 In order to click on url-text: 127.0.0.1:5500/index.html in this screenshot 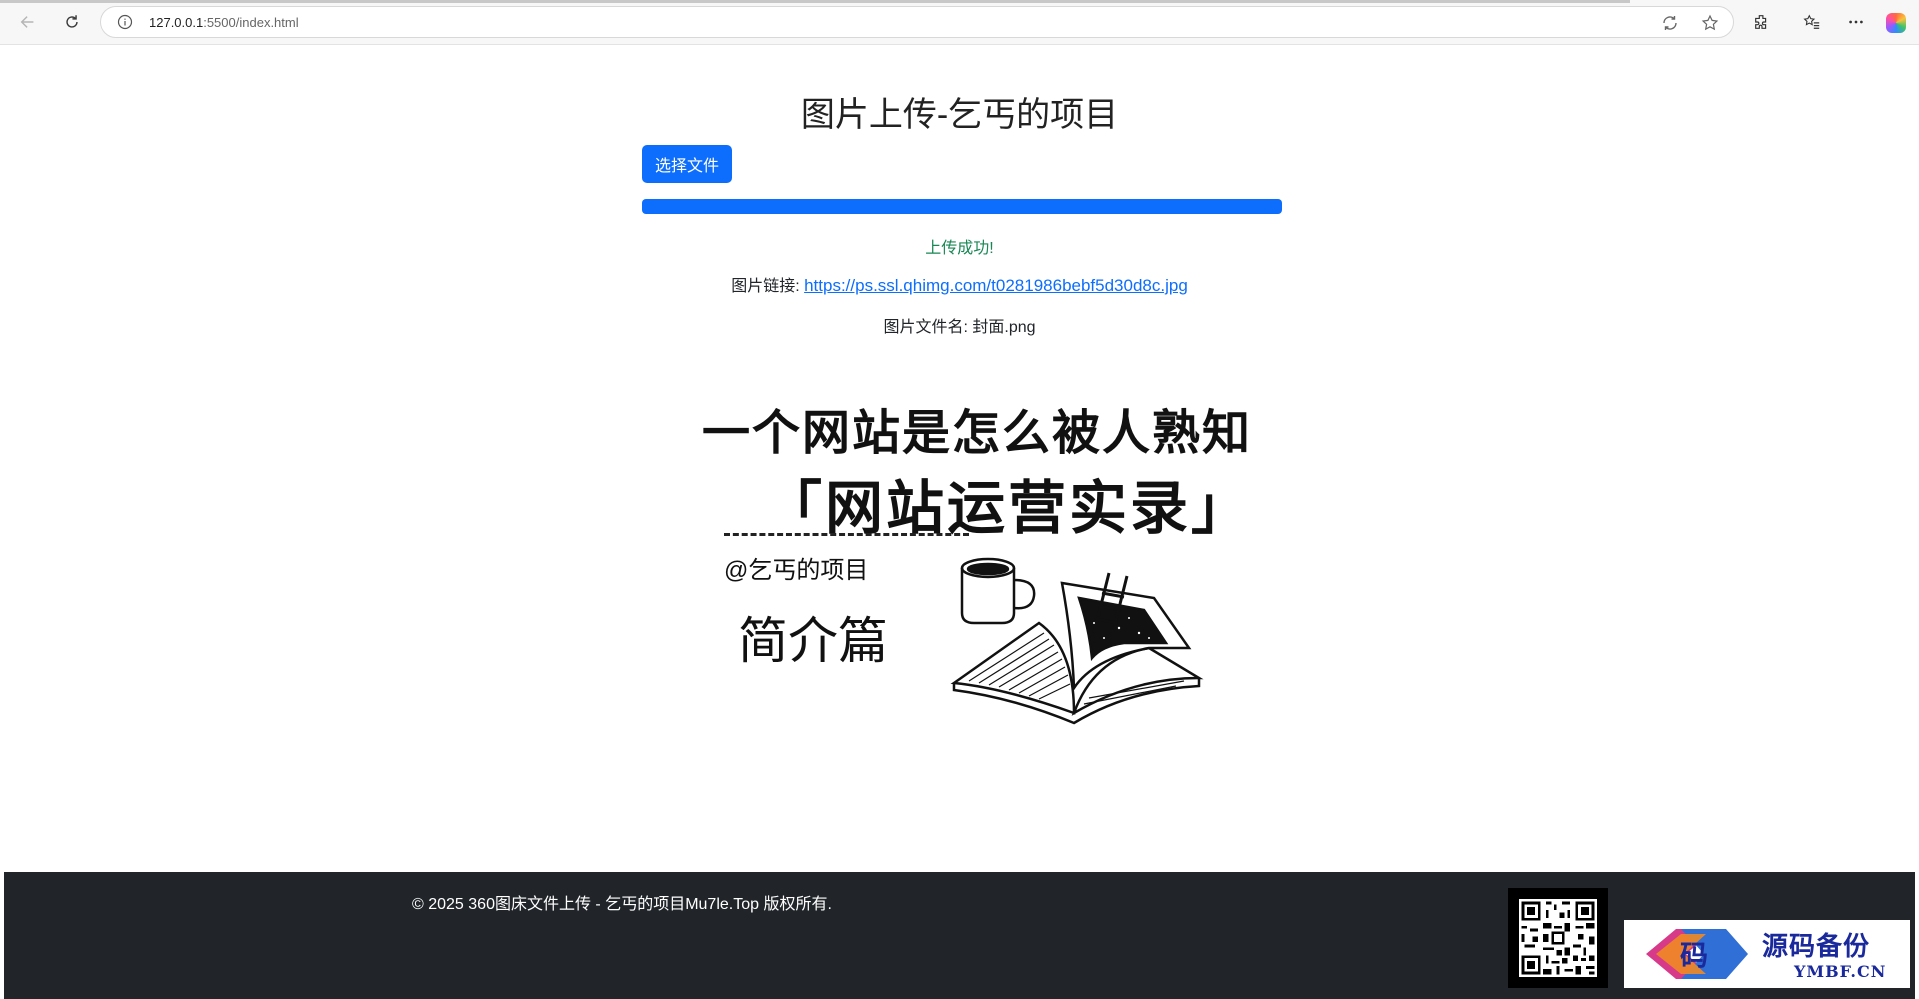, I will do `click(224, 22)`.